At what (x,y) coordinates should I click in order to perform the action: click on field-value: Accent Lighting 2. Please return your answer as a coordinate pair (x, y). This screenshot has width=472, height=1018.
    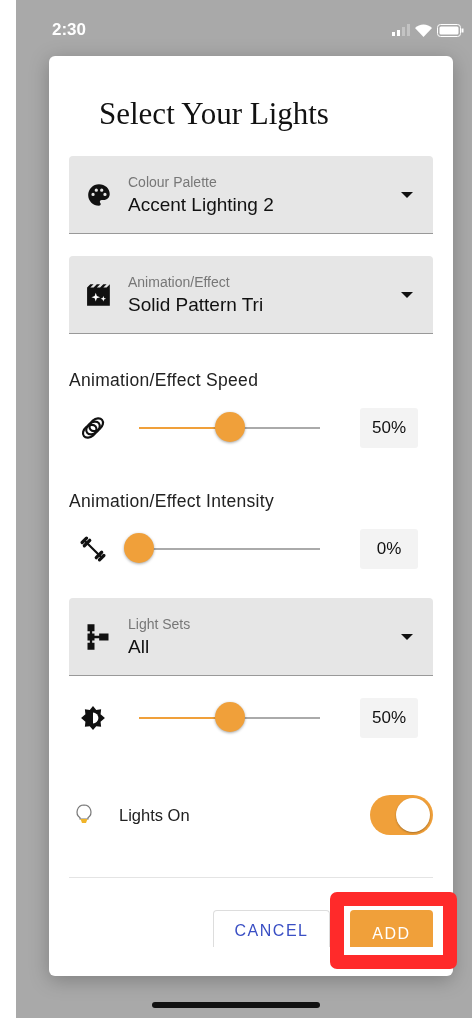
    Looking at the image, I should click on (201, 204).